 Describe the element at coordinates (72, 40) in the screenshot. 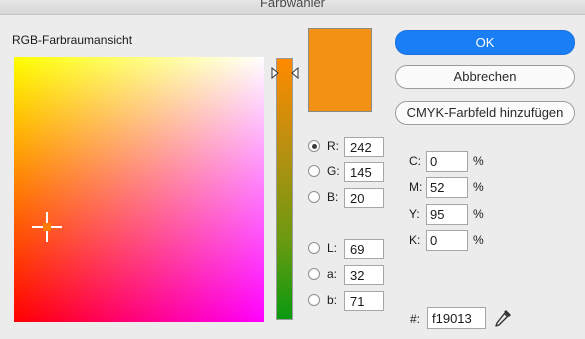

I see `color-space-label: RGB-Farbraumansicht` at that location.